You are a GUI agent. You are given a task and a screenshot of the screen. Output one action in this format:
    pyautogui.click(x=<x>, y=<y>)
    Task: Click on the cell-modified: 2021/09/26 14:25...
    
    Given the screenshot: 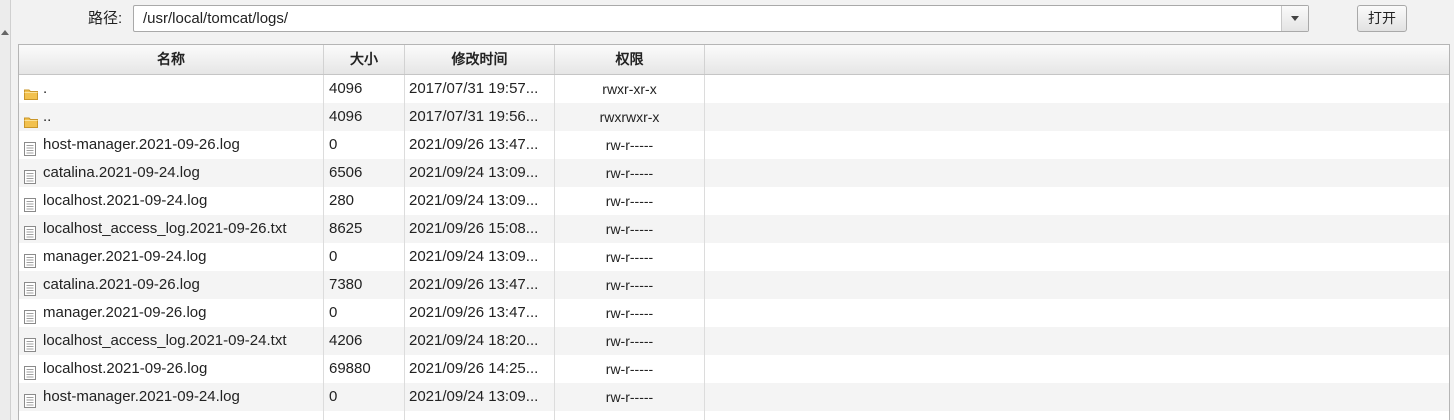 What is the action you would take?
    pyautogui.click(x=480, y=369)
    